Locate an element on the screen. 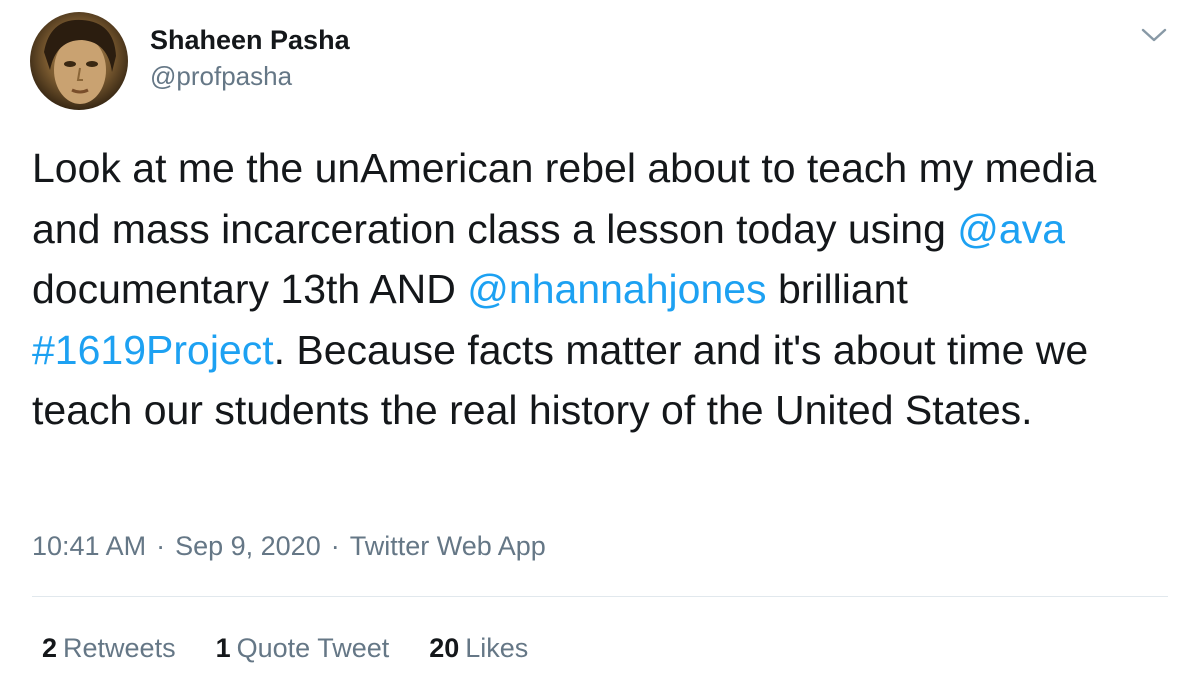 The width and height of the screenshot is (1198, 684). divider is located at coordinates (600, 596).